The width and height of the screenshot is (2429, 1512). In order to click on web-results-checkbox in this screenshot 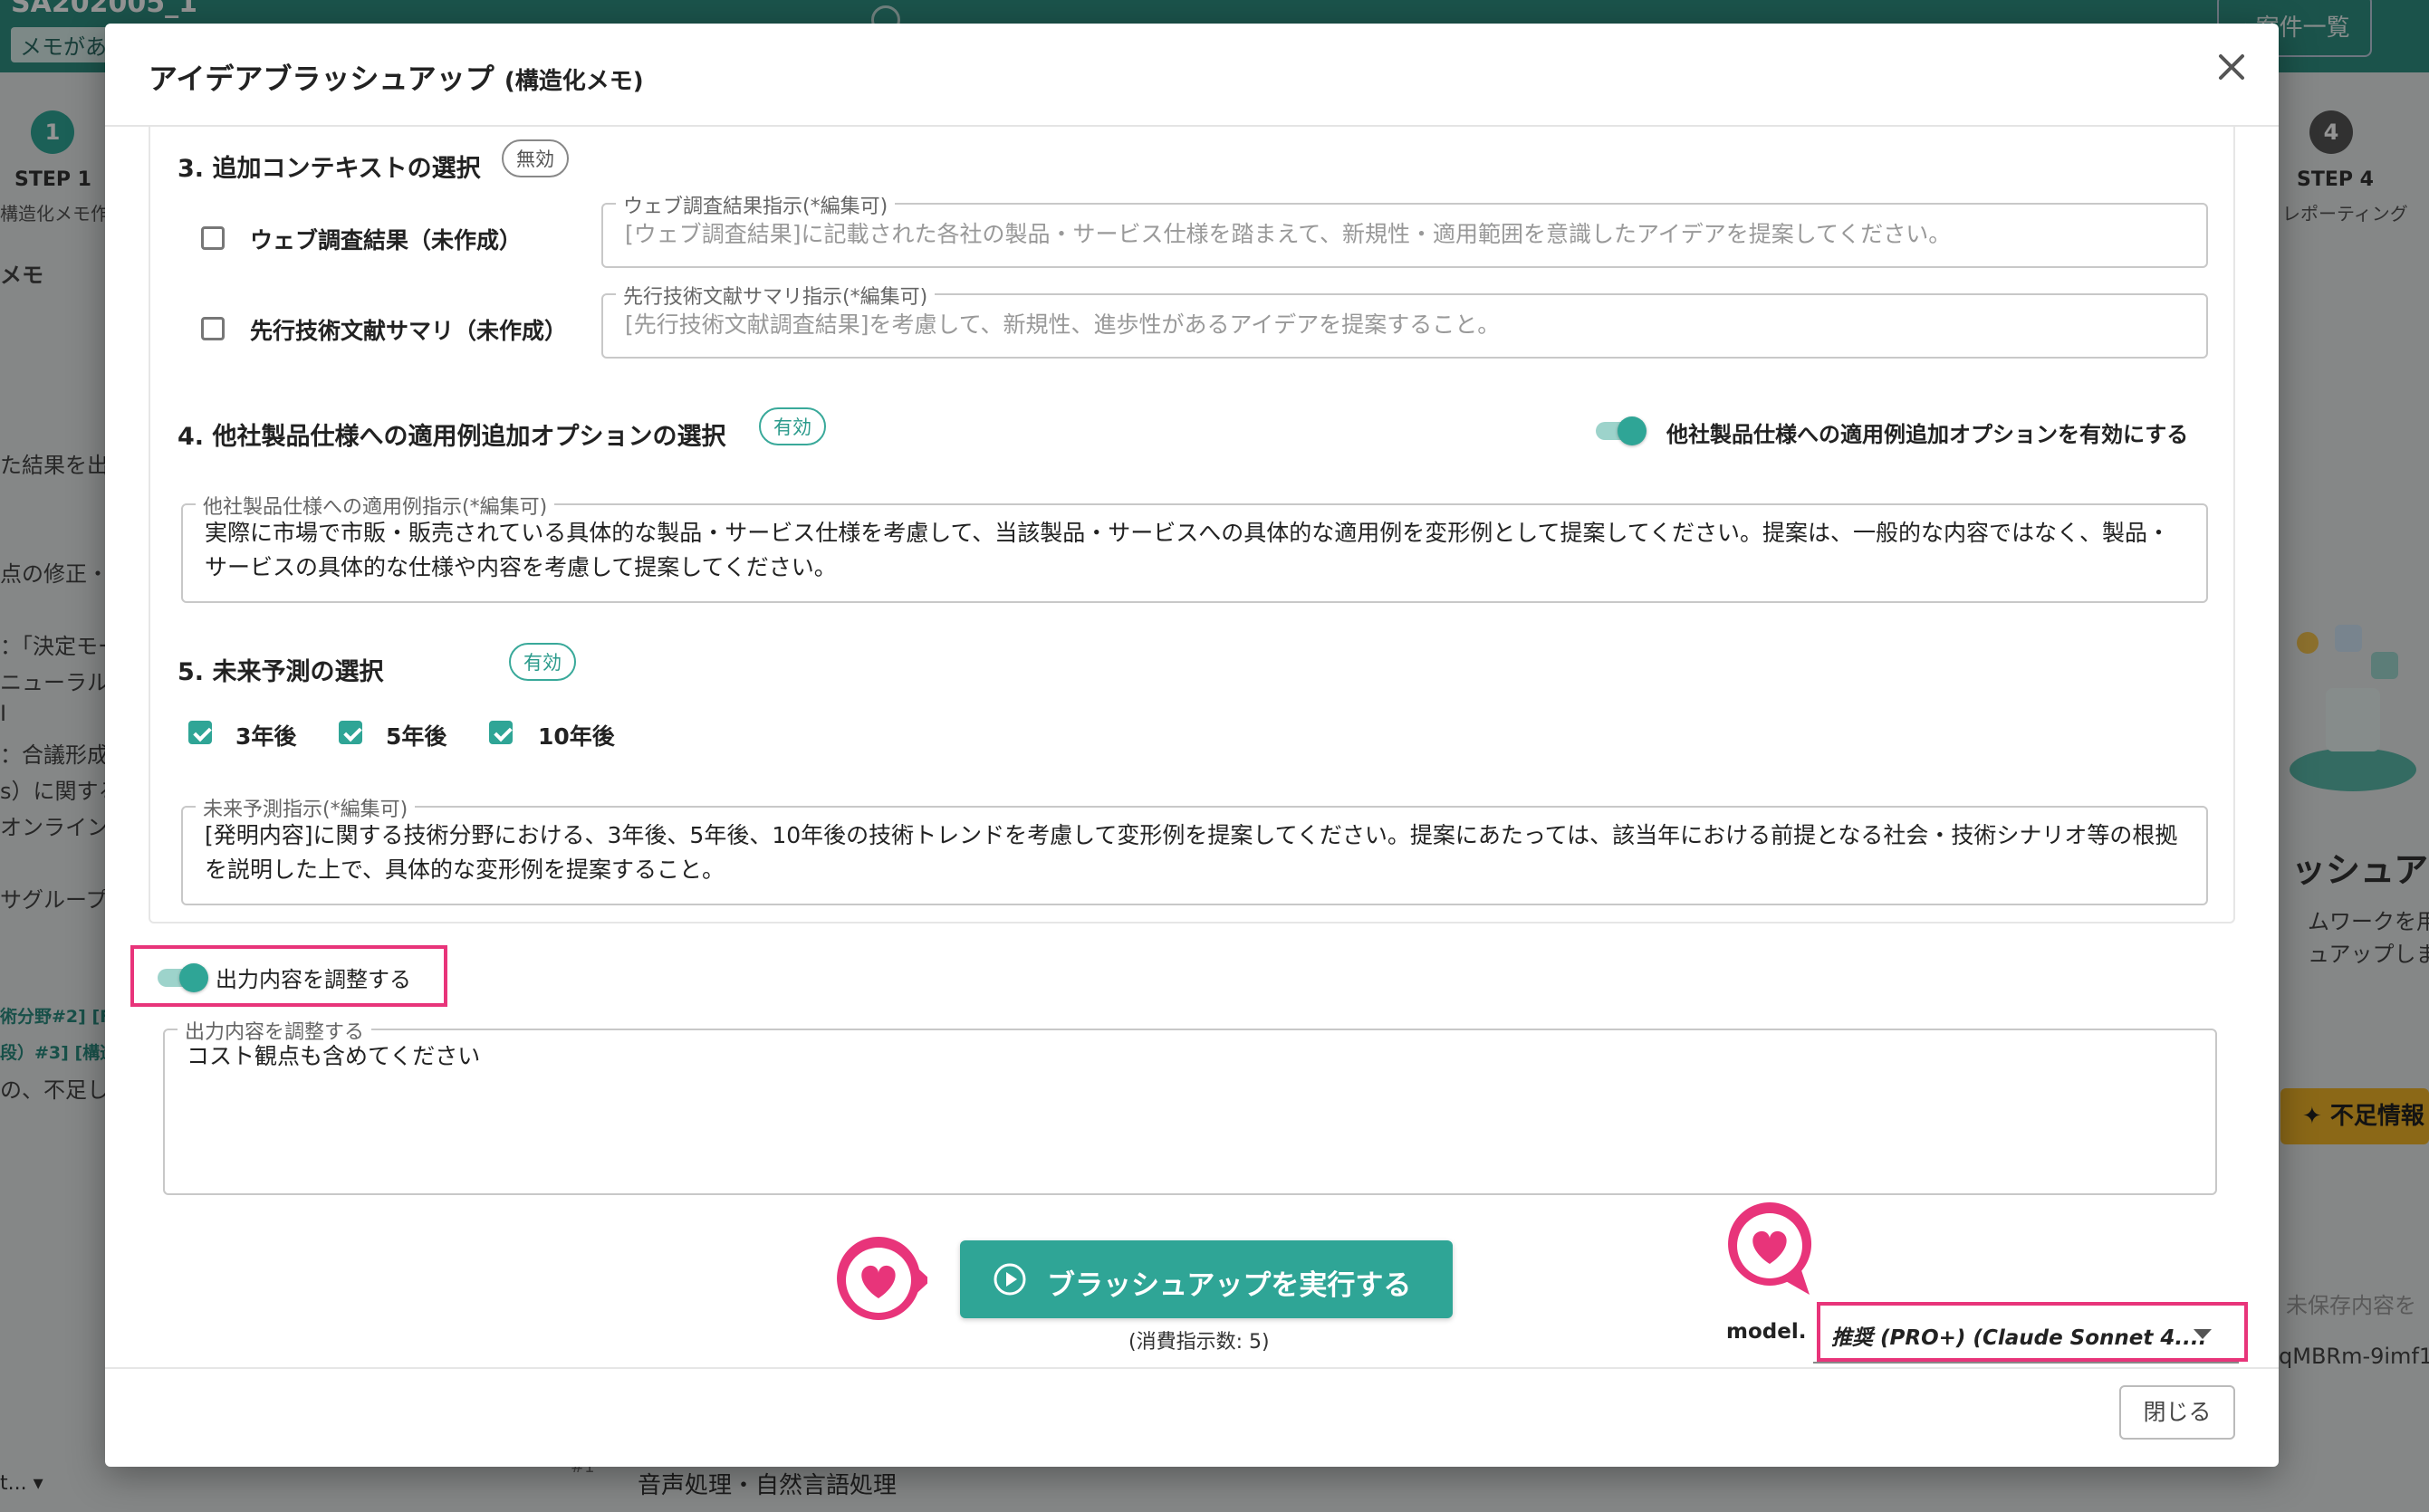, I will do `click(213, 238)`.